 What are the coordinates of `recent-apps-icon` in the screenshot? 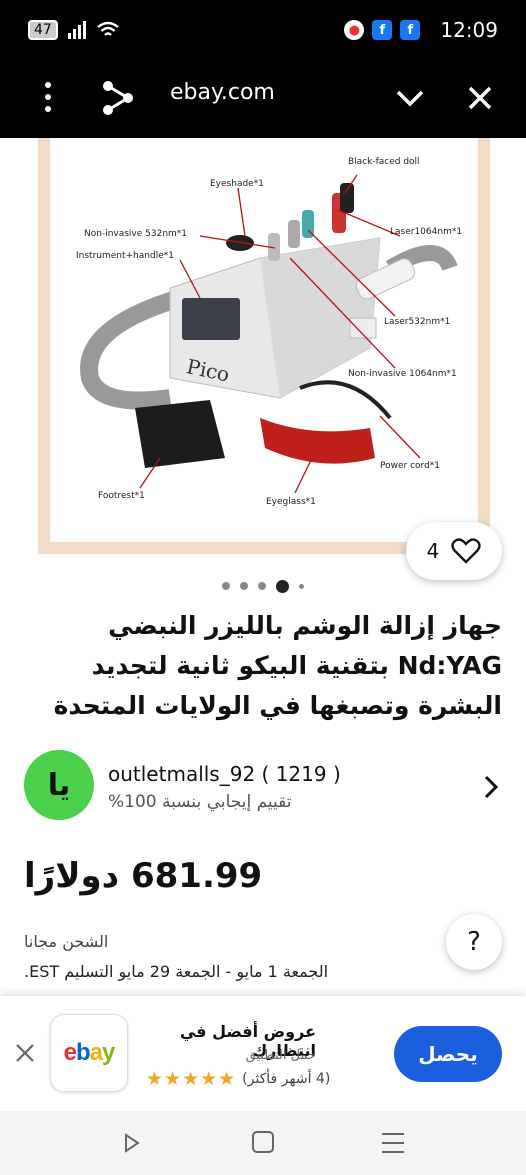 It's located at (393, 1143).